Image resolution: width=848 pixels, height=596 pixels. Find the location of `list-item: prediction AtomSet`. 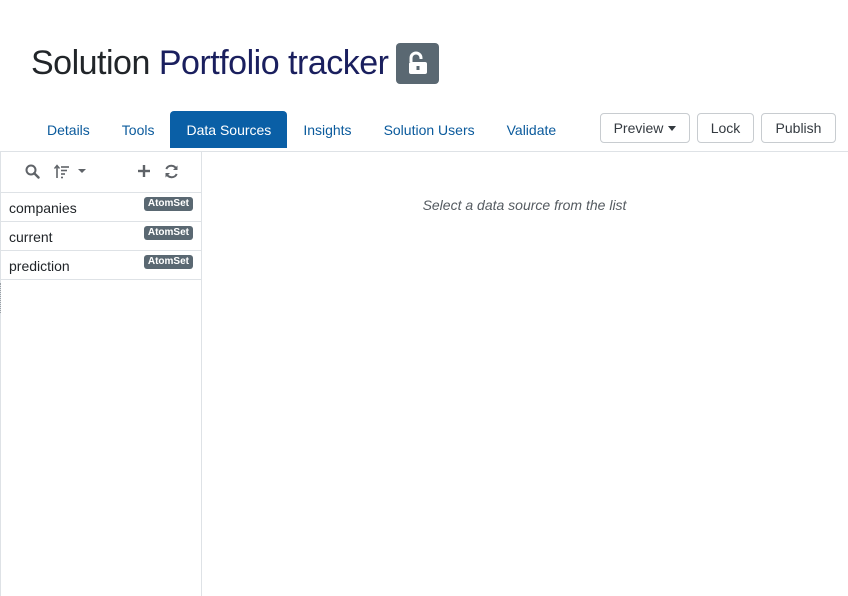

list-item: prediction AtomSet is located at coordinates (101, 265).